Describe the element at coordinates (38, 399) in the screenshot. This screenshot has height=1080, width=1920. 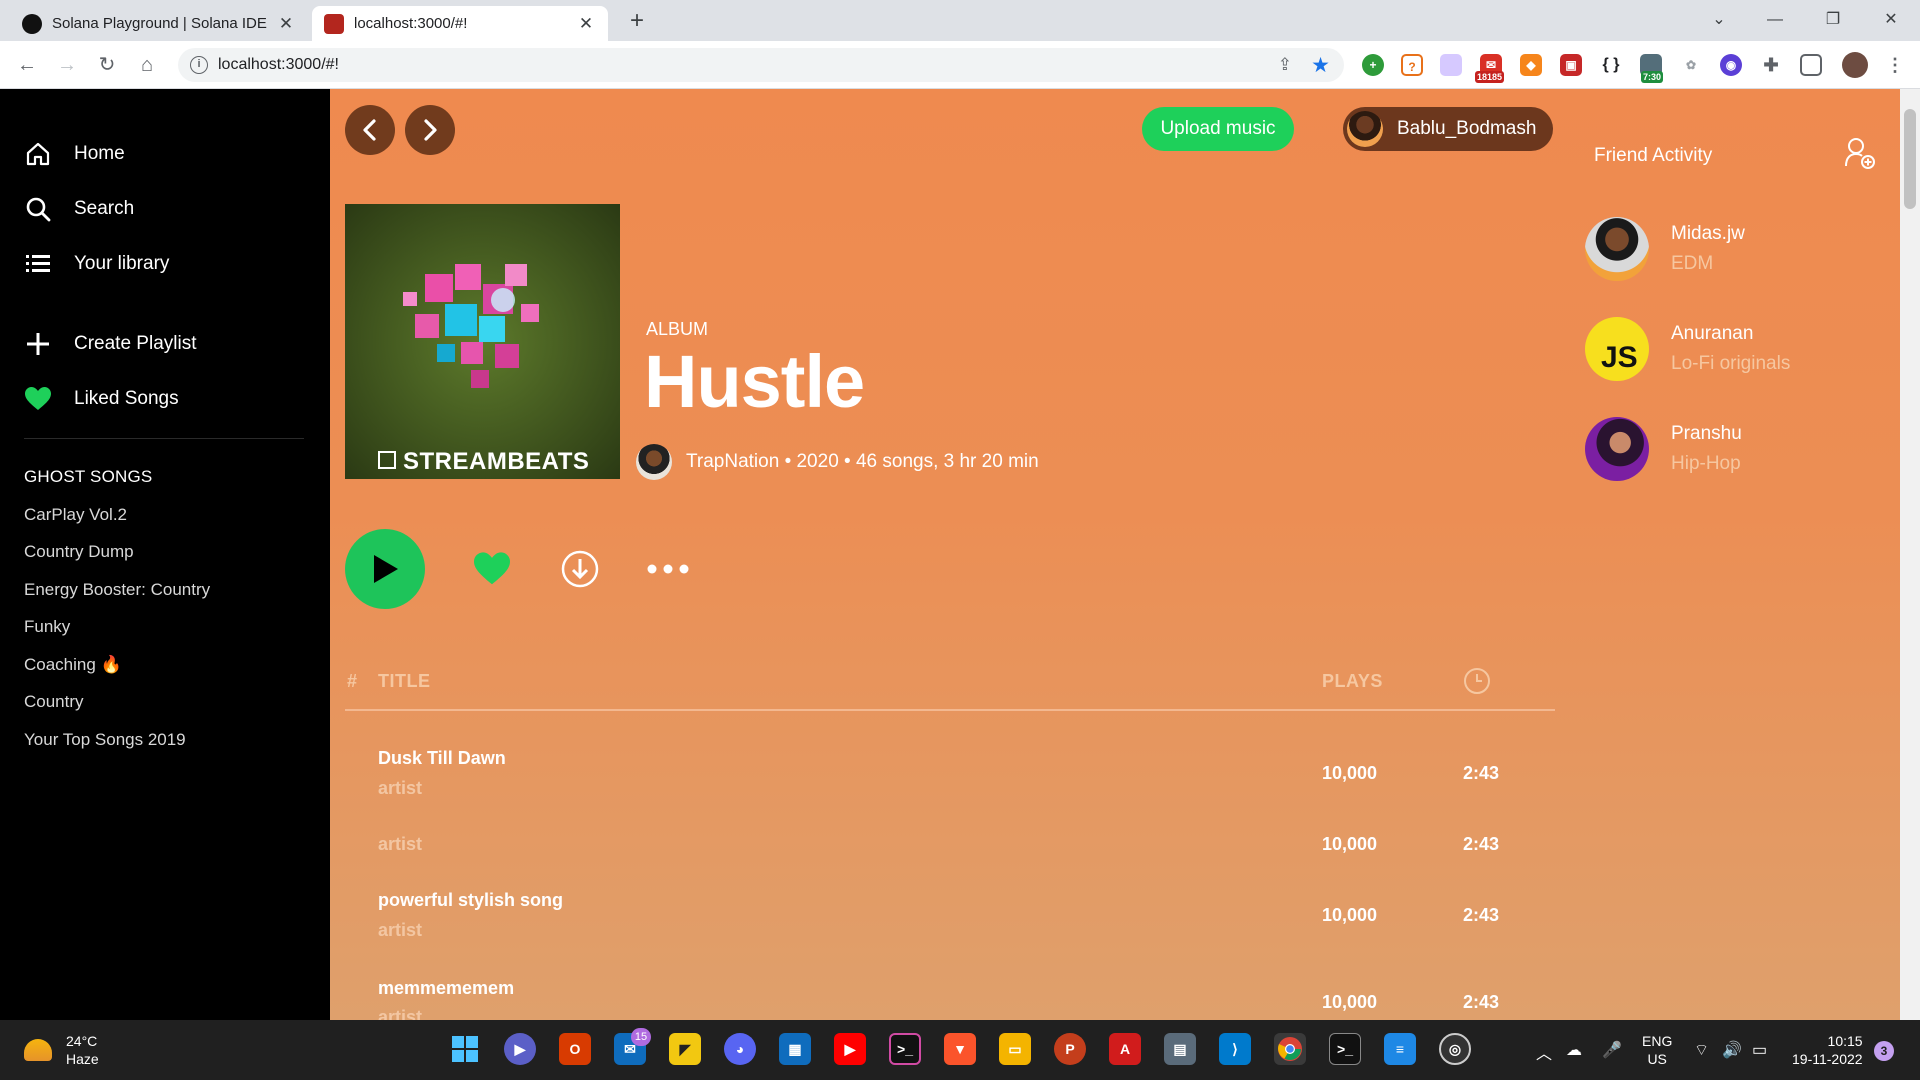
I see `heart-icon` at that location.